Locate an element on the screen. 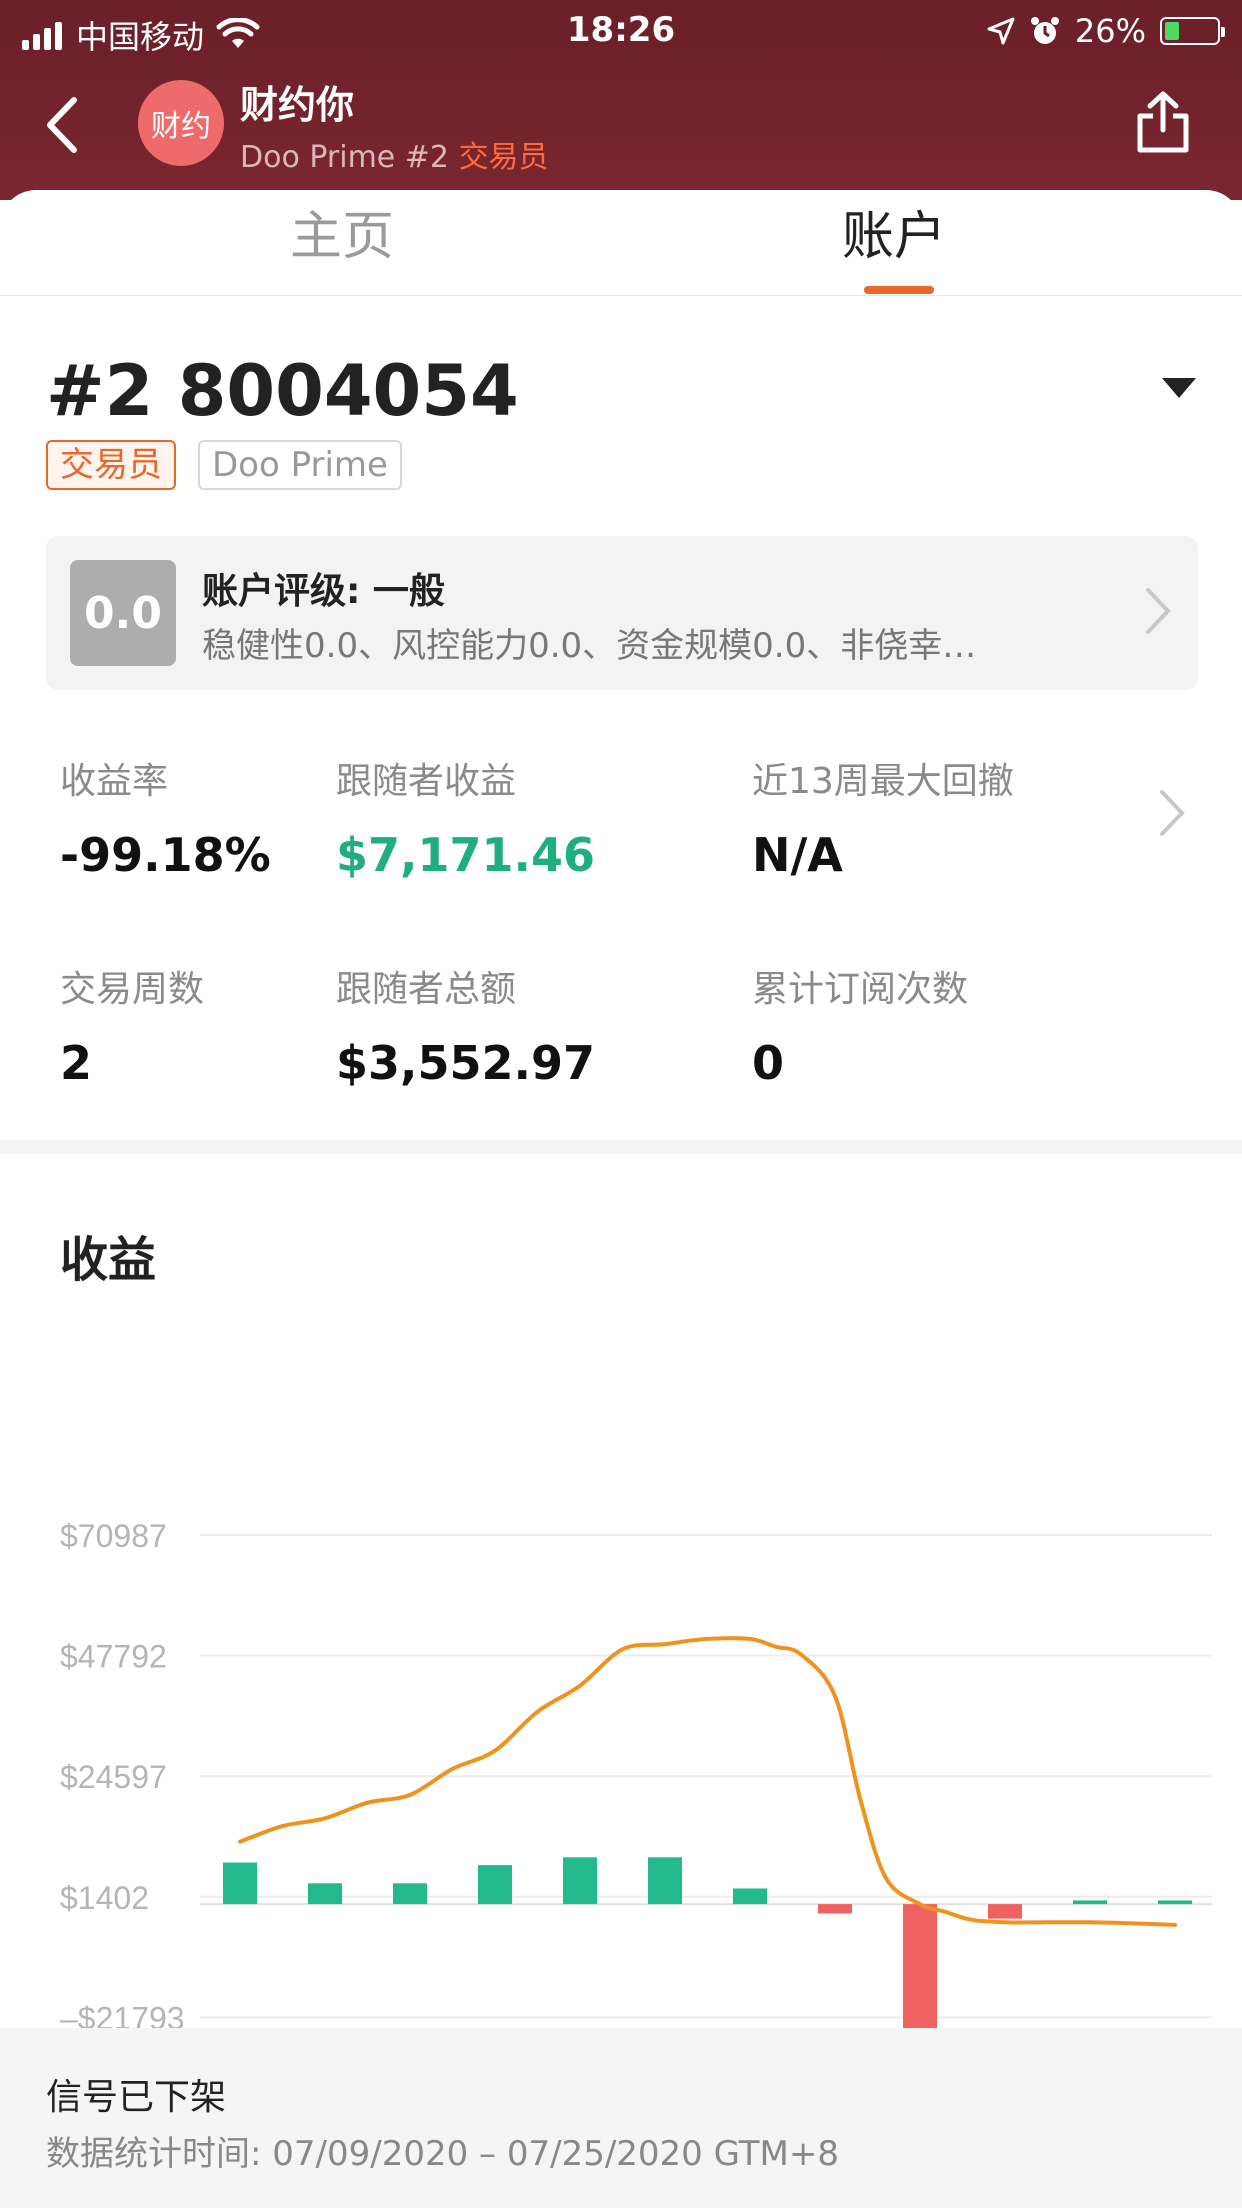  battery-percent: 26% is located at coordinates (1110, 31).